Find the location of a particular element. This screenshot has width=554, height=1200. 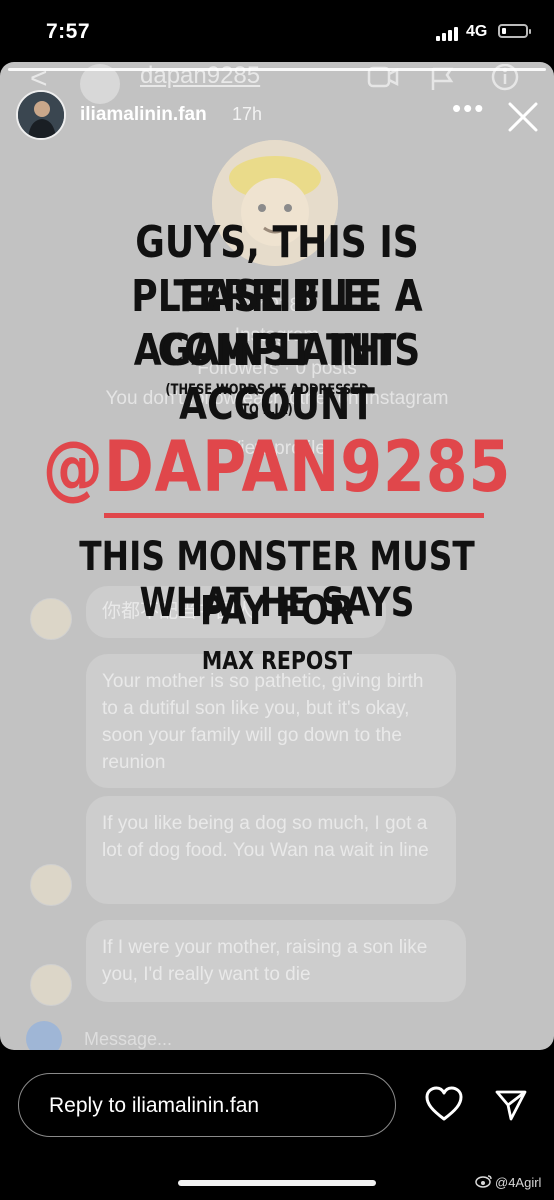

camera-icon is located at coordinates (44, 1035).